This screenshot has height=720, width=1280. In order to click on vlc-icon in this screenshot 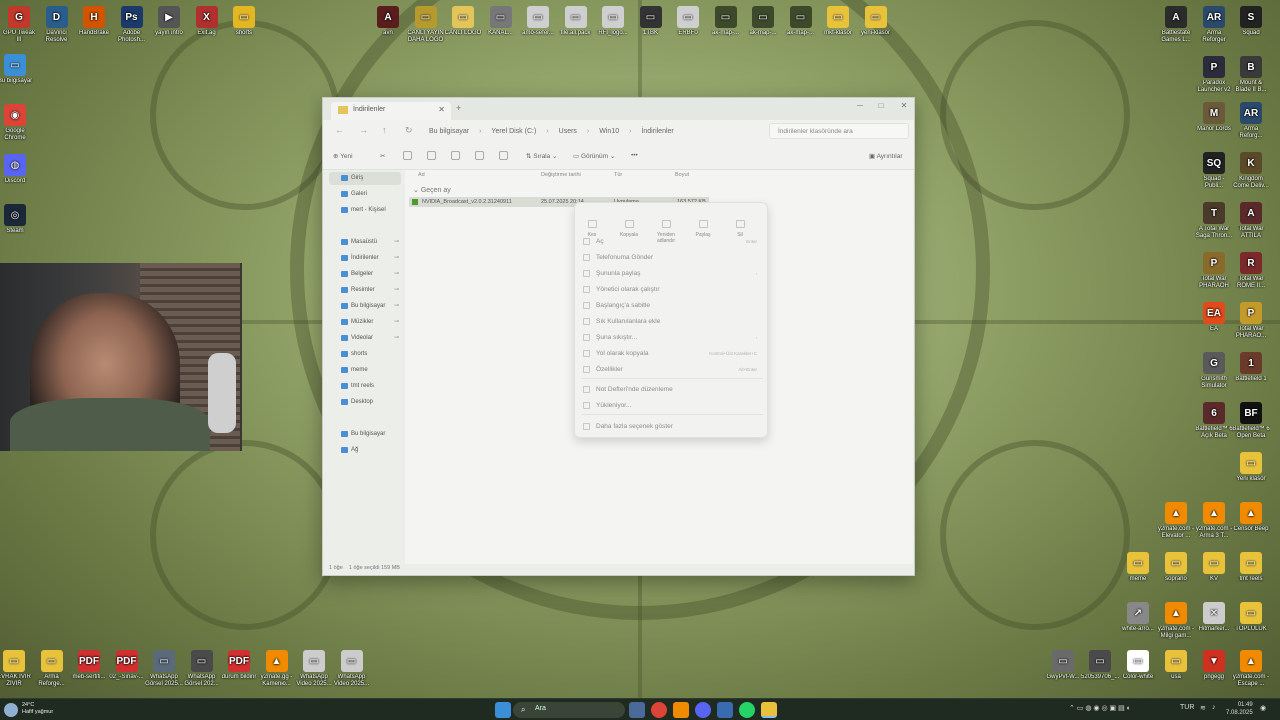, I will do `click(681, 710)`.